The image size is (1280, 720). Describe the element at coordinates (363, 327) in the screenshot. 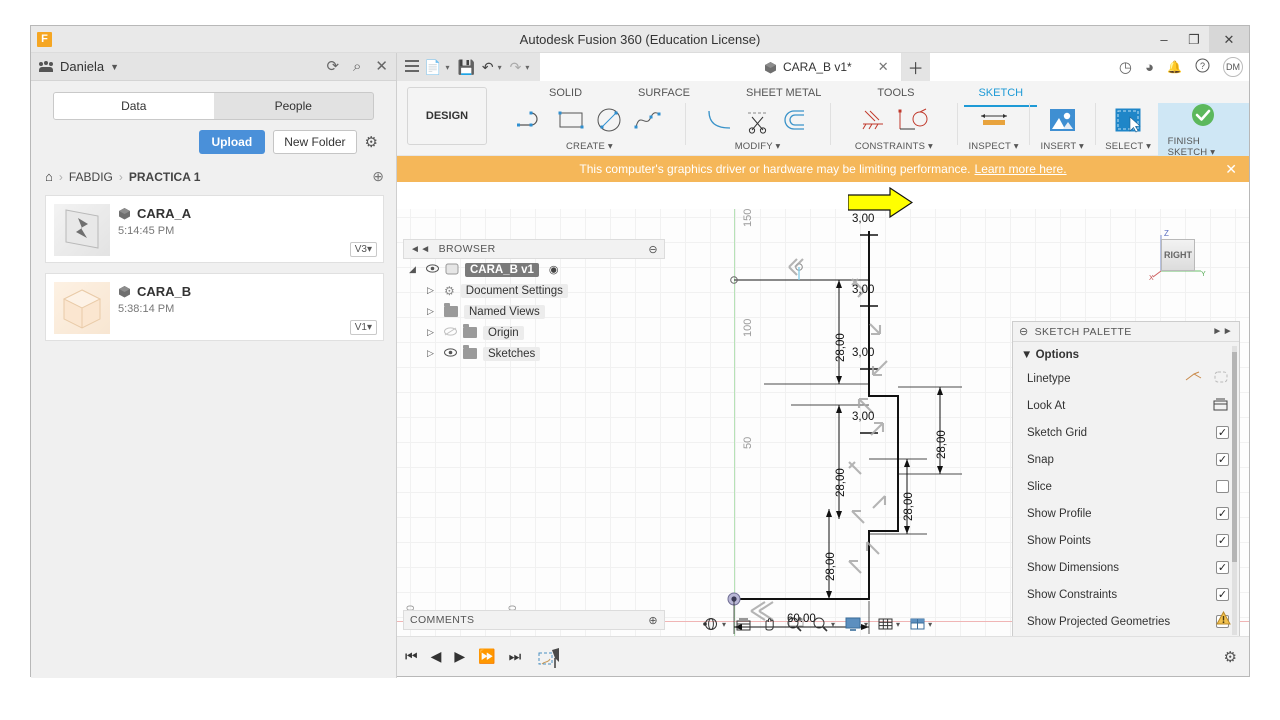

I see `version-badge: V1▾` at that location.